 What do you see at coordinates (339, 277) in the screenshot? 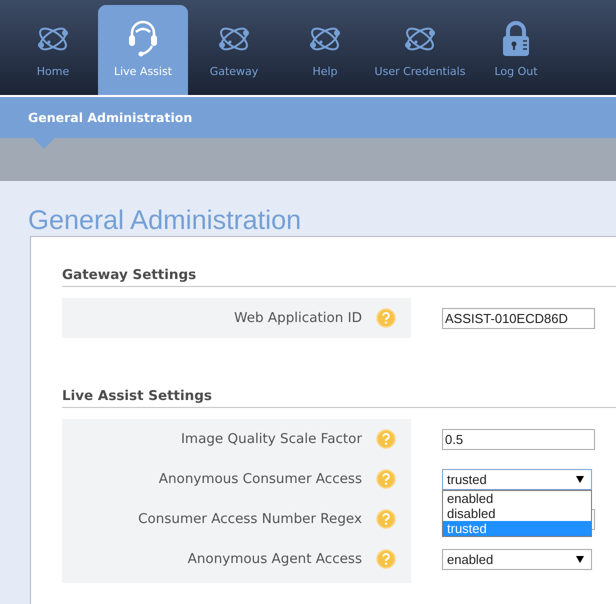
I see `section-heading: Gateway Settings` at bounding box center [339, 277].